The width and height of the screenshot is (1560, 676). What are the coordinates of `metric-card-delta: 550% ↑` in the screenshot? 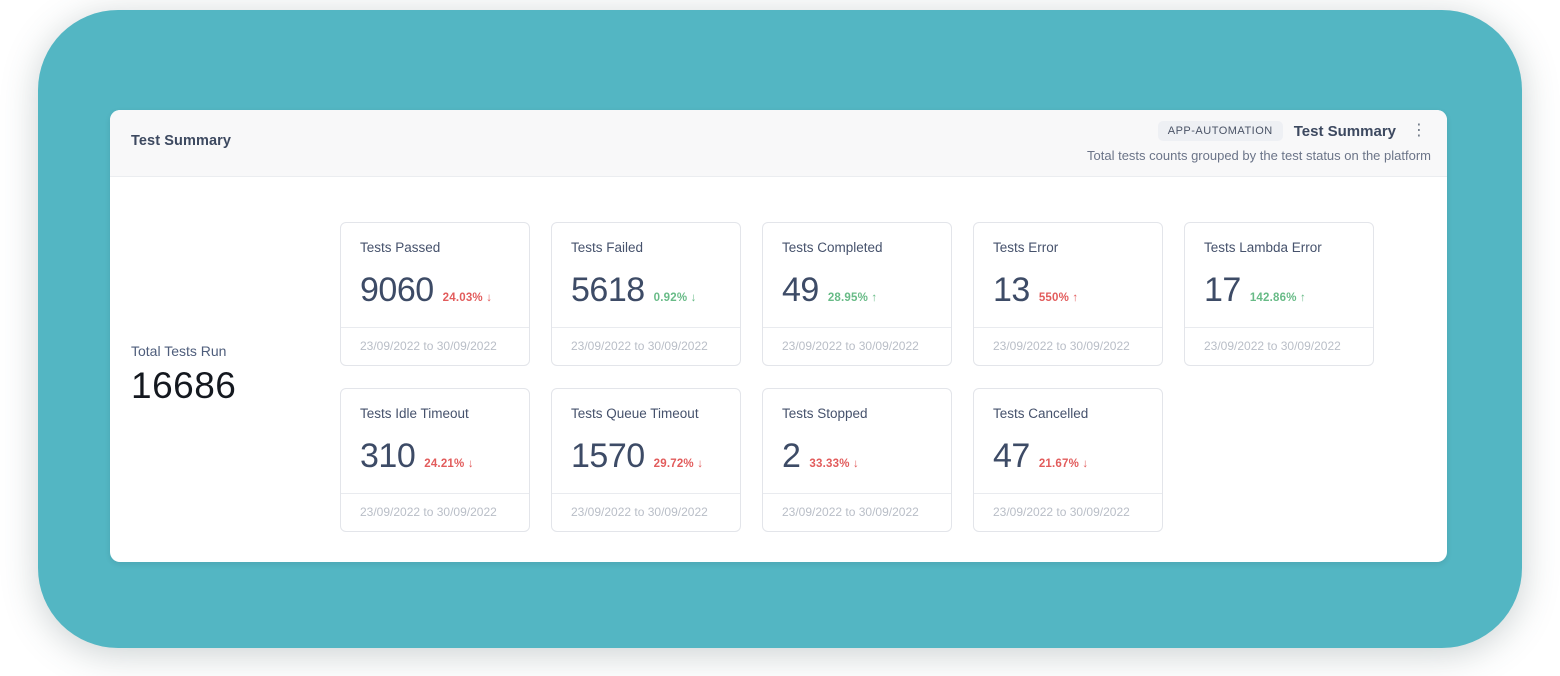 It's located at (1058, 298).